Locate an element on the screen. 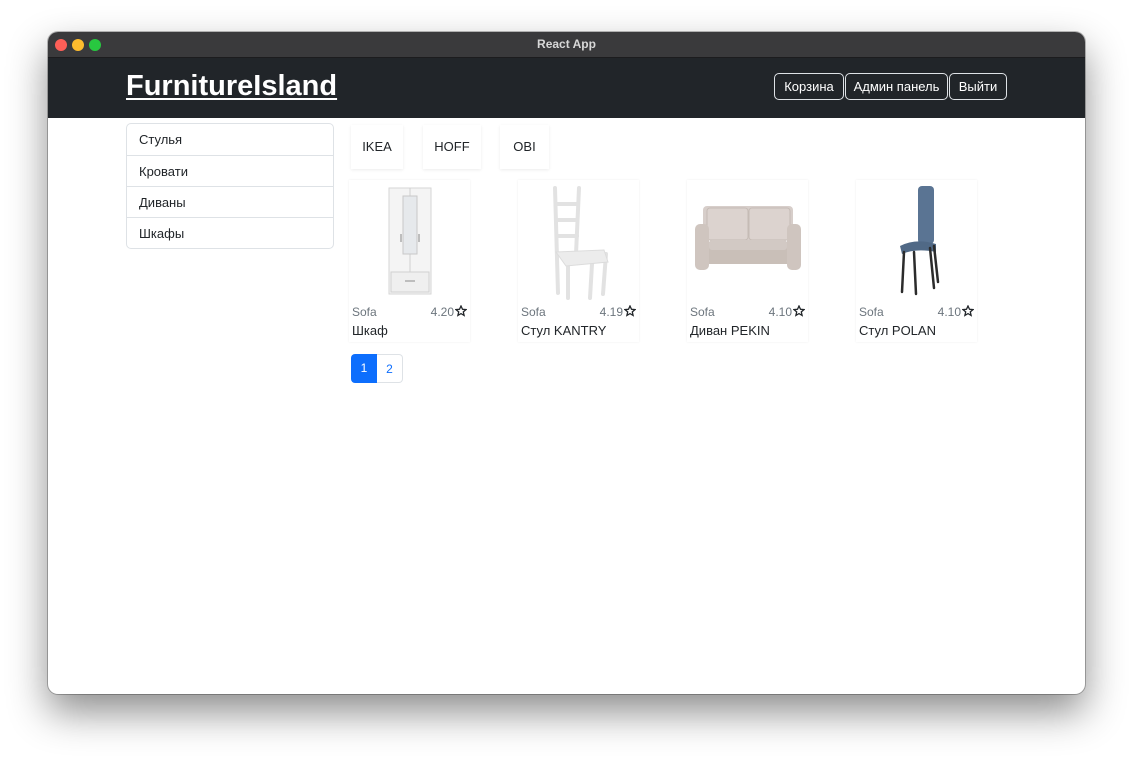 The width and height of the screenshot is (1136, 760). window-titlebar: React App is located at coordinates (566, 45).